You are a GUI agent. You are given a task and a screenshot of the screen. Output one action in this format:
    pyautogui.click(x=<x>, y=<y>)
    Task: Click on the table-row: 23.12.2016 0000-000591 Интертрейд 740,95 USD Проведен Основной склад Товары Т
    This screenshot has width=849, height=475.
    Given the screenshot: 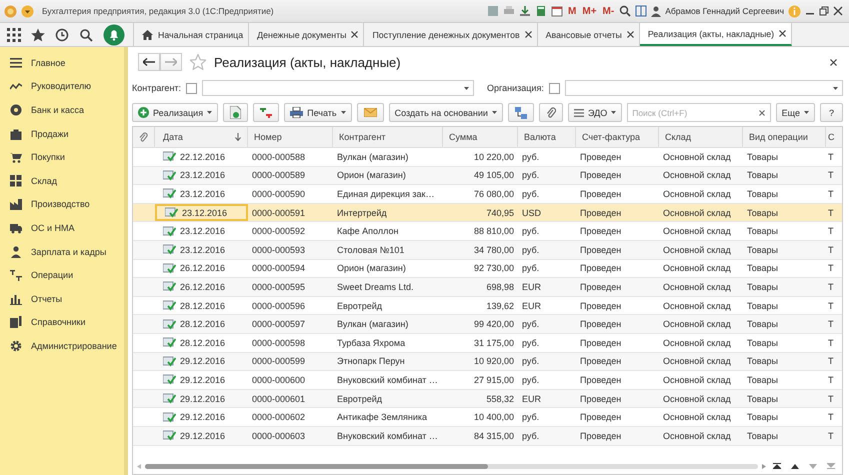 What is the action you would take?
    pyautogui.click(x=487, y=213)
    